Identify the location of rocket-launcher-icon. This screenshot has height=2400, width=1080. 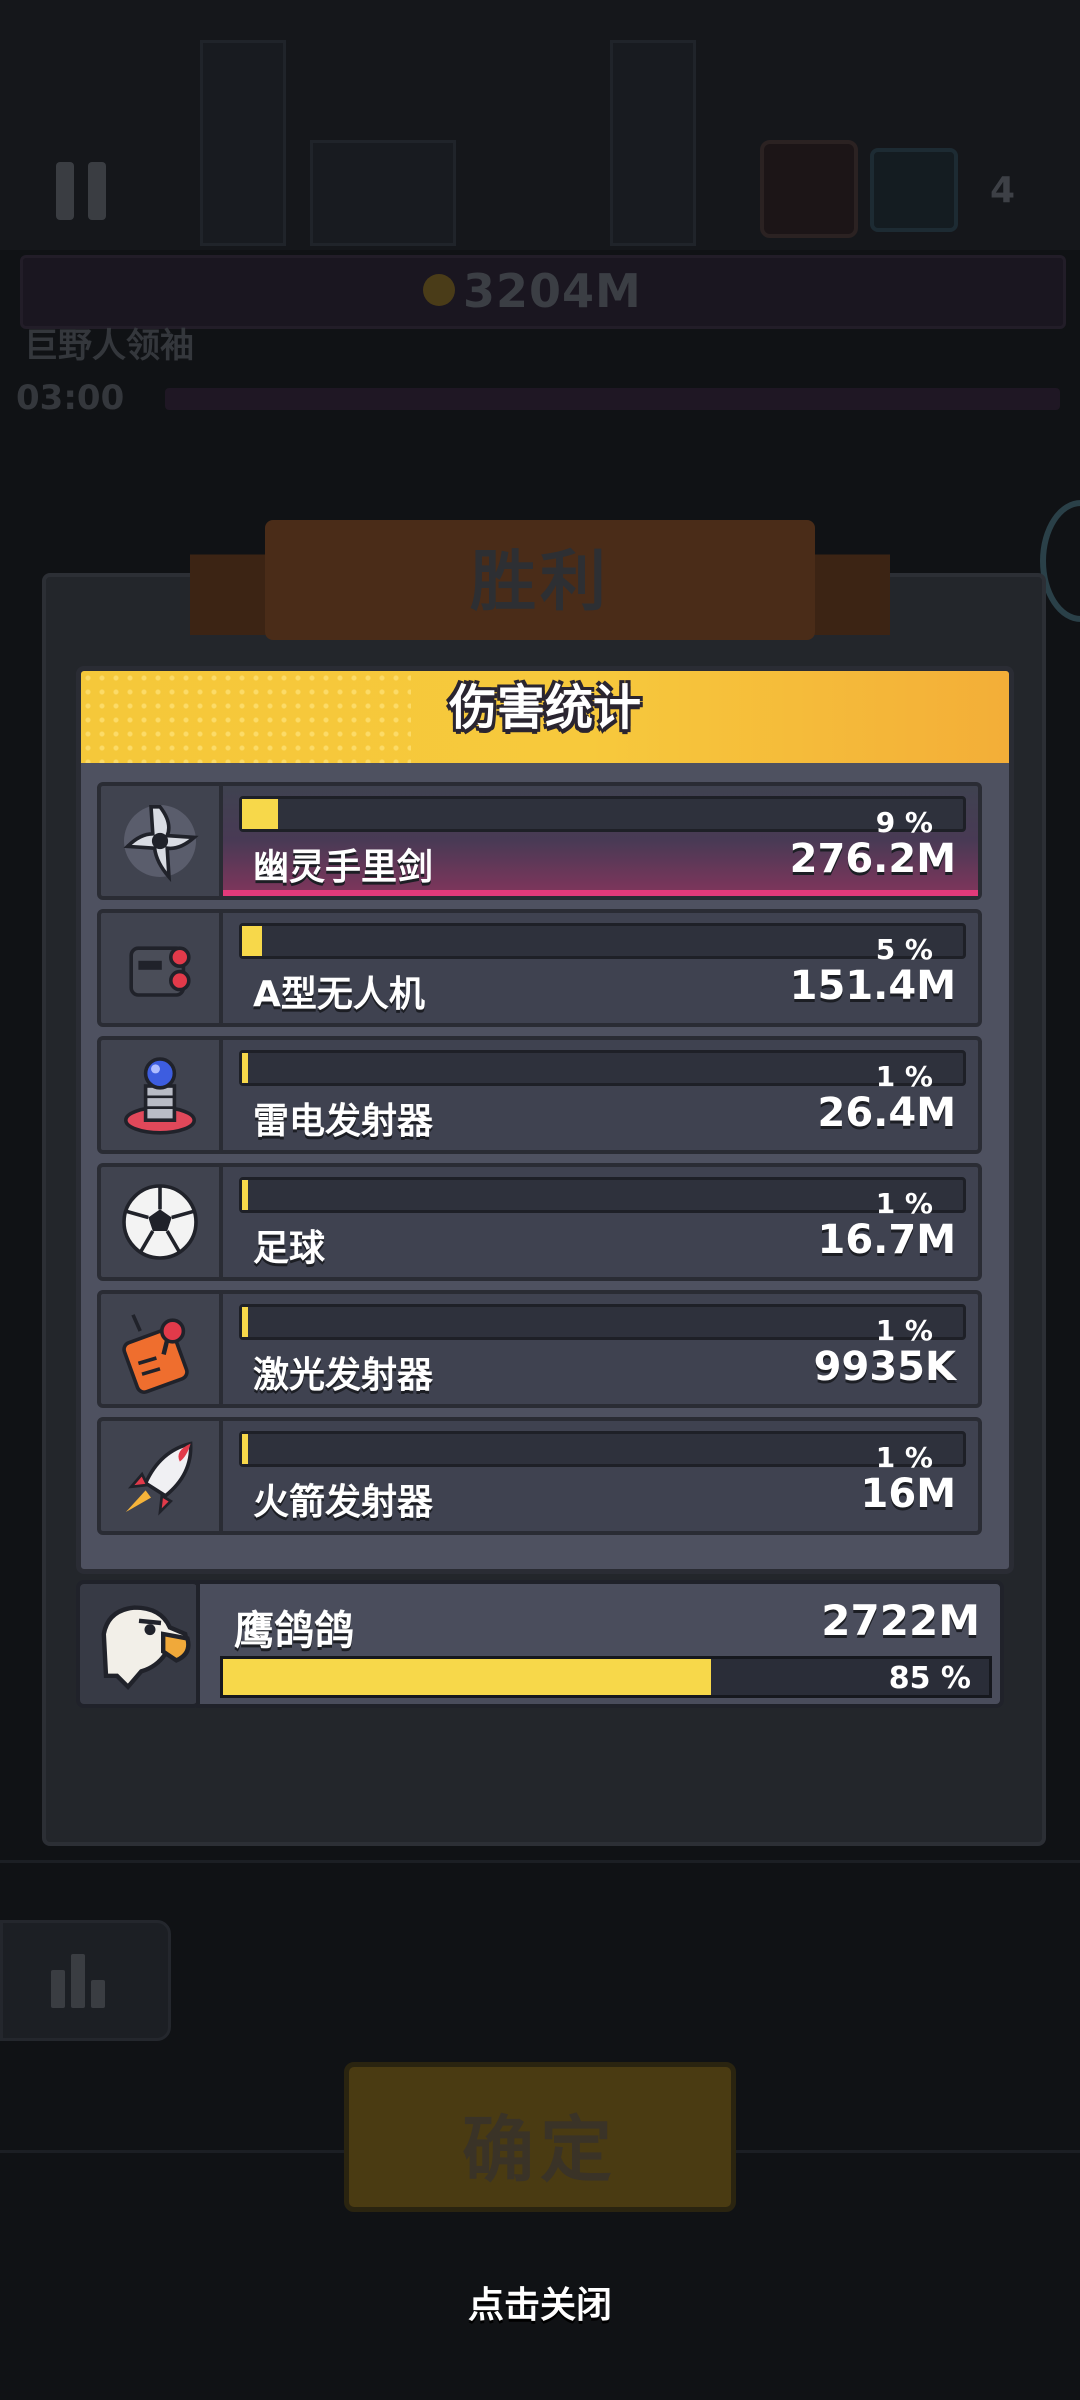
(160, 1476).